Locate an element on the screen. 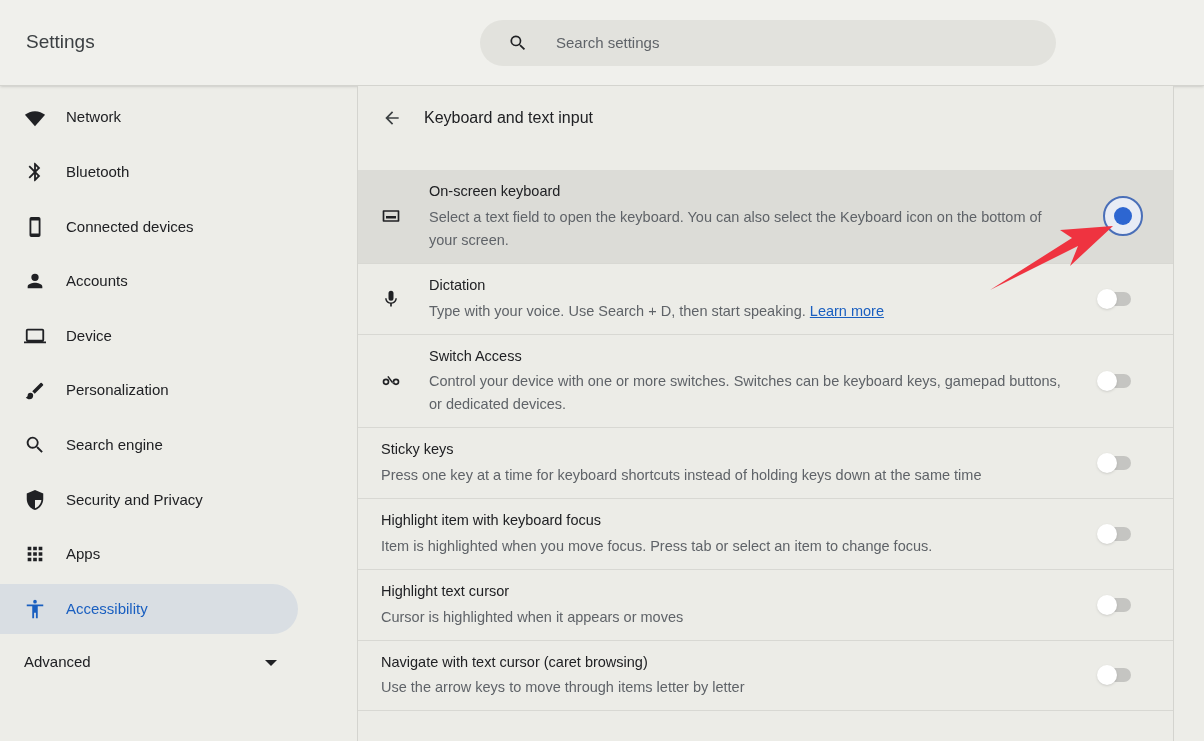 The image size is (1204, 741). accessibility-icon is located at coordinates (35, 608).